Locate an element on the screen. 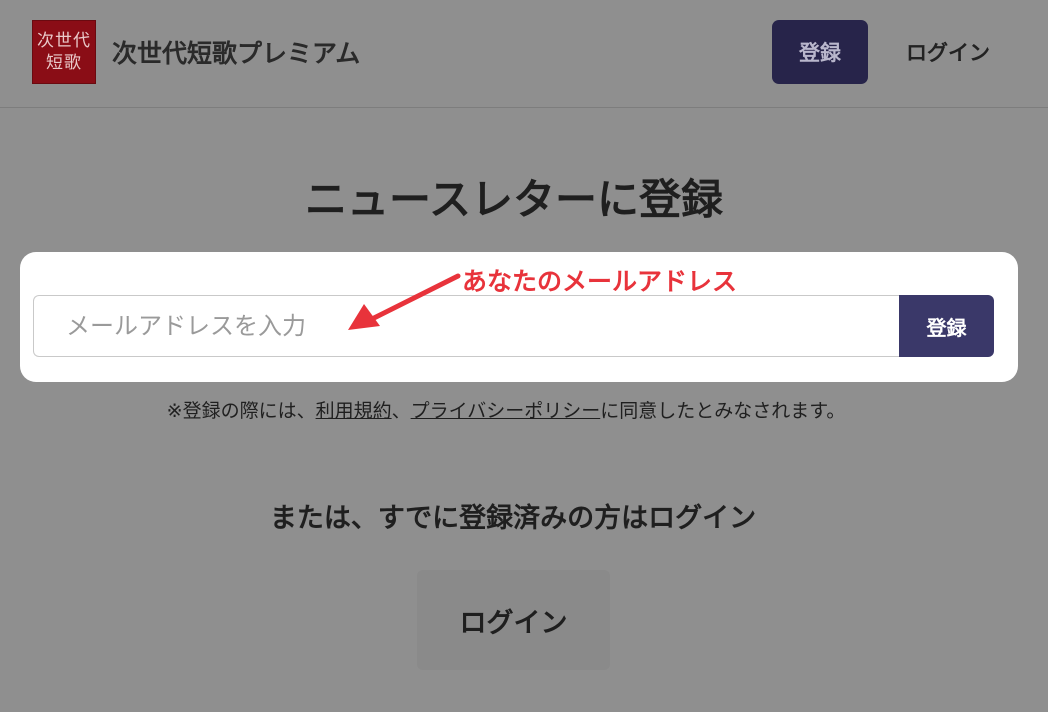 This screenshot has height=712, width=1048. terms-of-service-link: 利用規約 is located at coordinates (354, 411).